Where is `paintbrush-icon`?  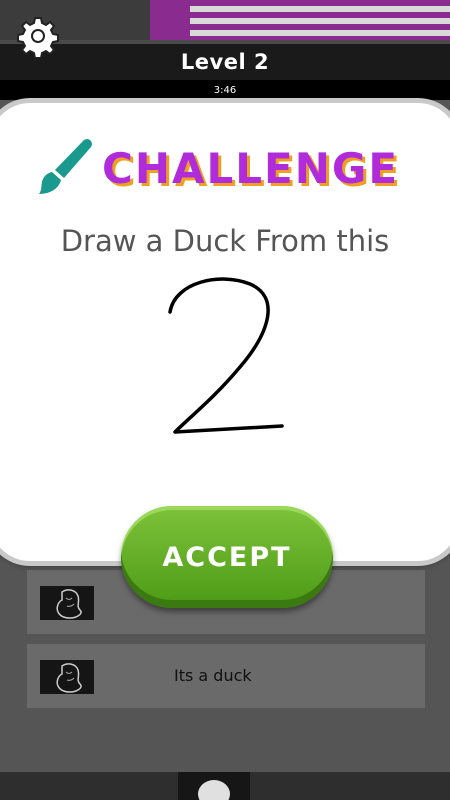 paintbrush-icon is located at coordinates (65, 166).